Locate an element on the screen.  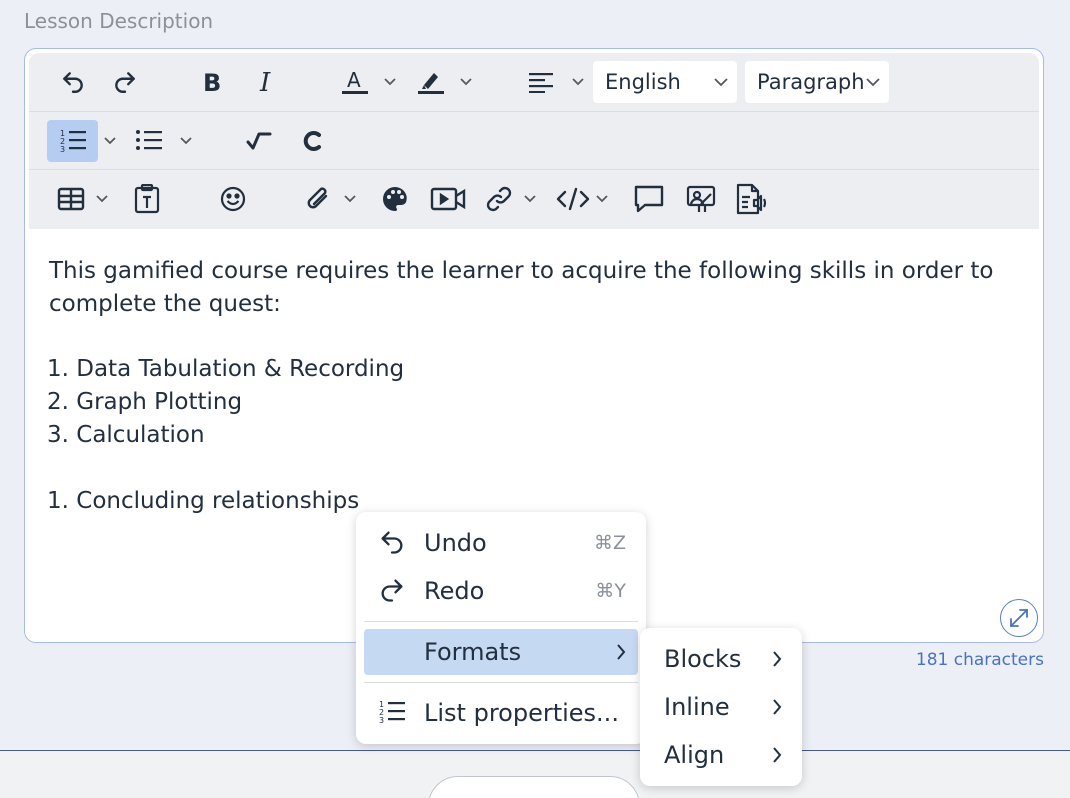
paperclip-icon is located at coordinates (317, 198).